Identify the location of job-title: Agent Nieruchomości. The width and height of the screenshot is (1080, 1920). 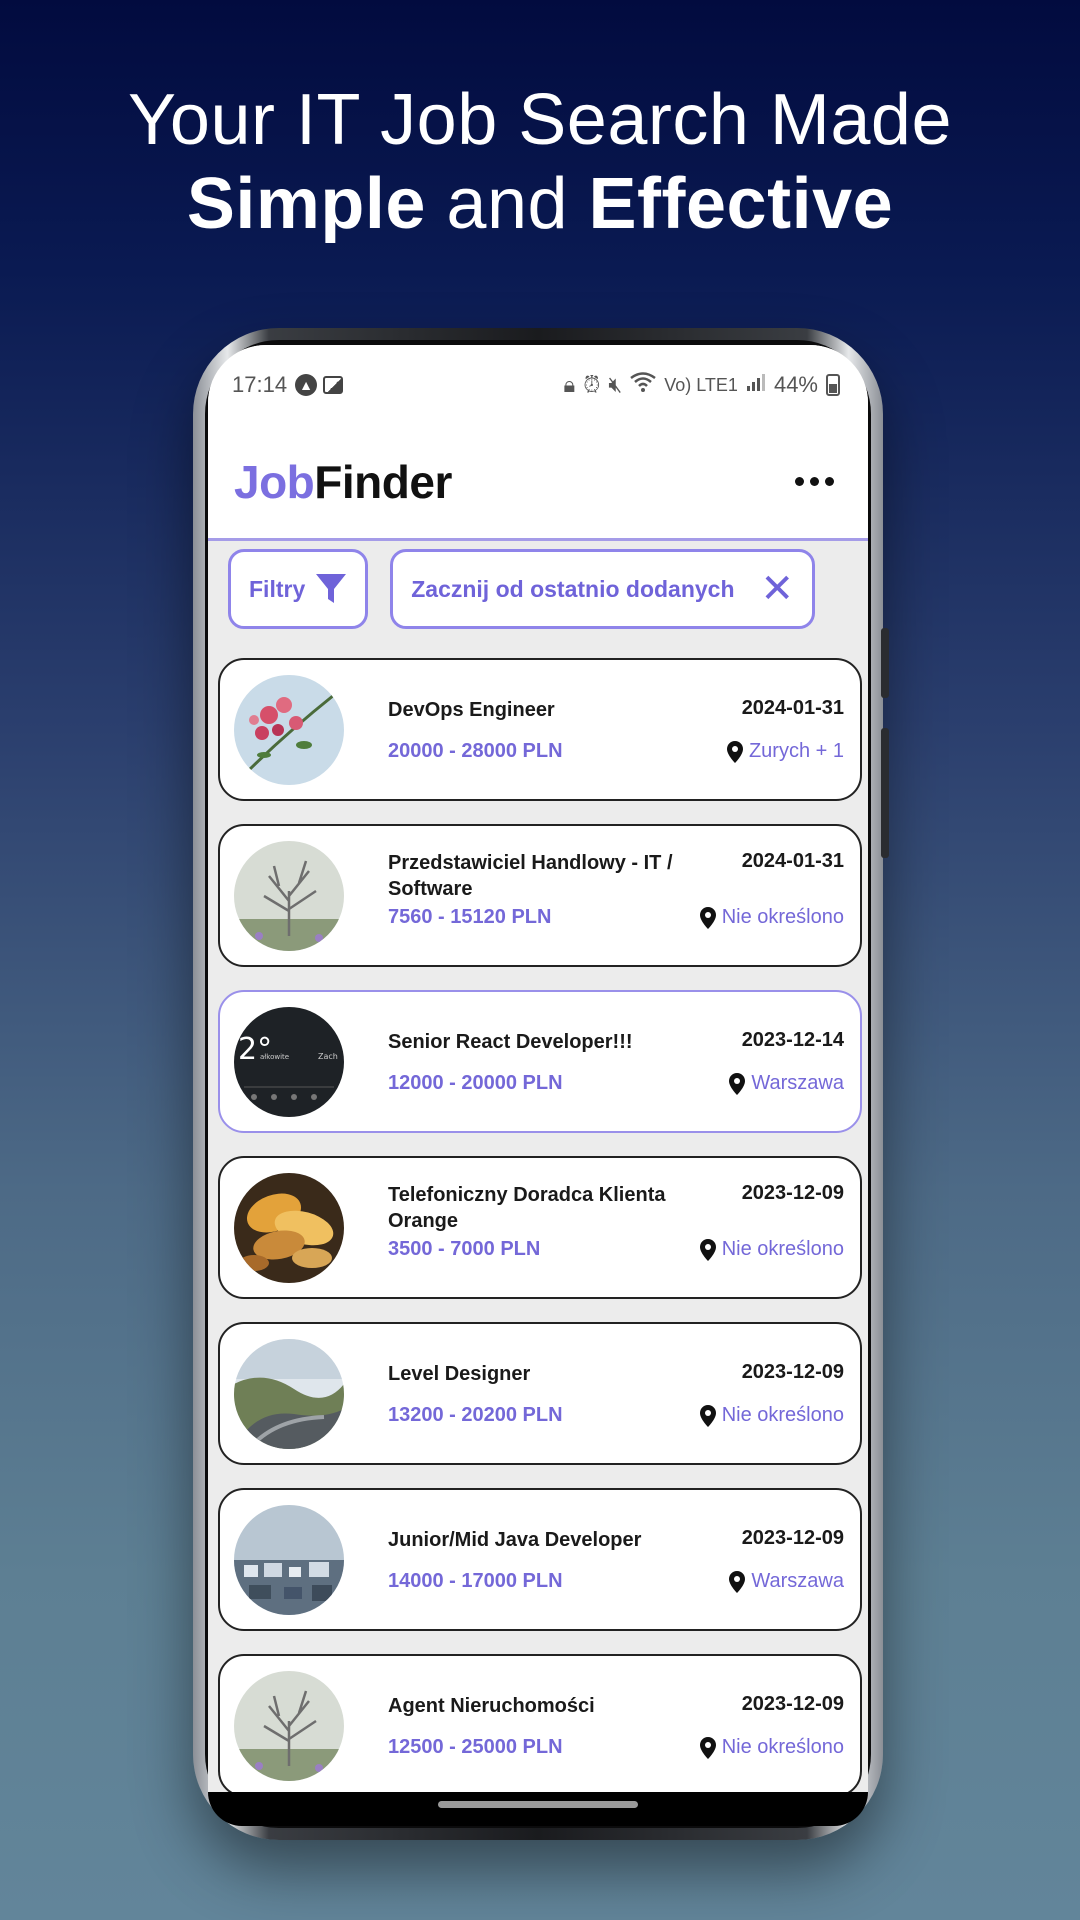
(491, 1706).